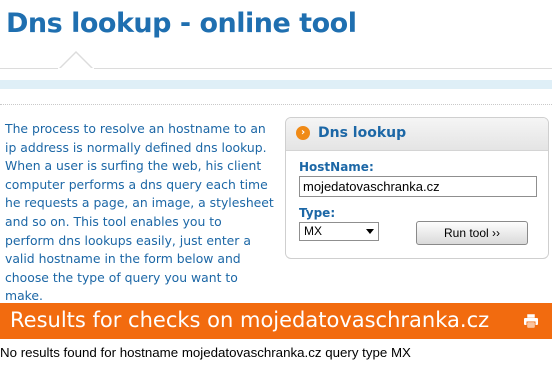  Describe the element at coordinates (303, 133) in the screenshot. I see `arrow-right-icon: ›` at that location.